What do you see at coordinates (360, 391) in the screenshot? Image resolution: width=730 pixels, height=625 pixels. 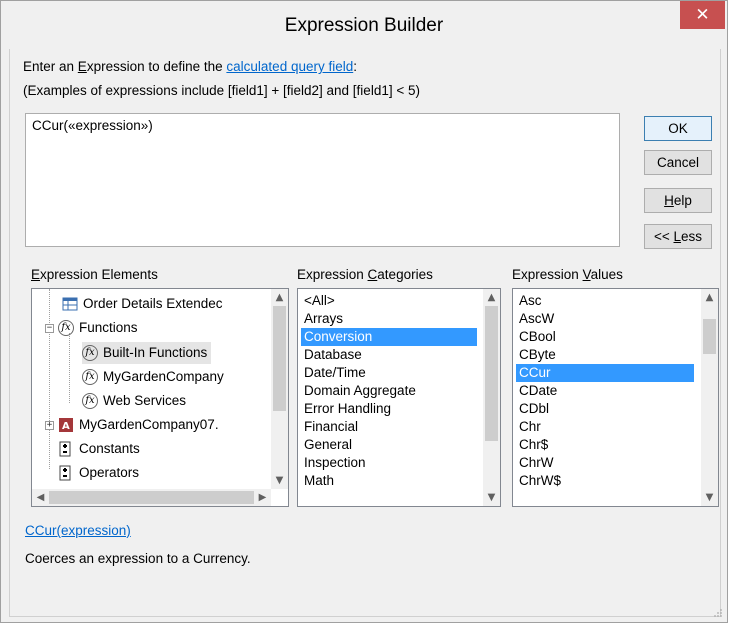 I see `category-item: Domain Aggregate` at bounding box center [360, 391].